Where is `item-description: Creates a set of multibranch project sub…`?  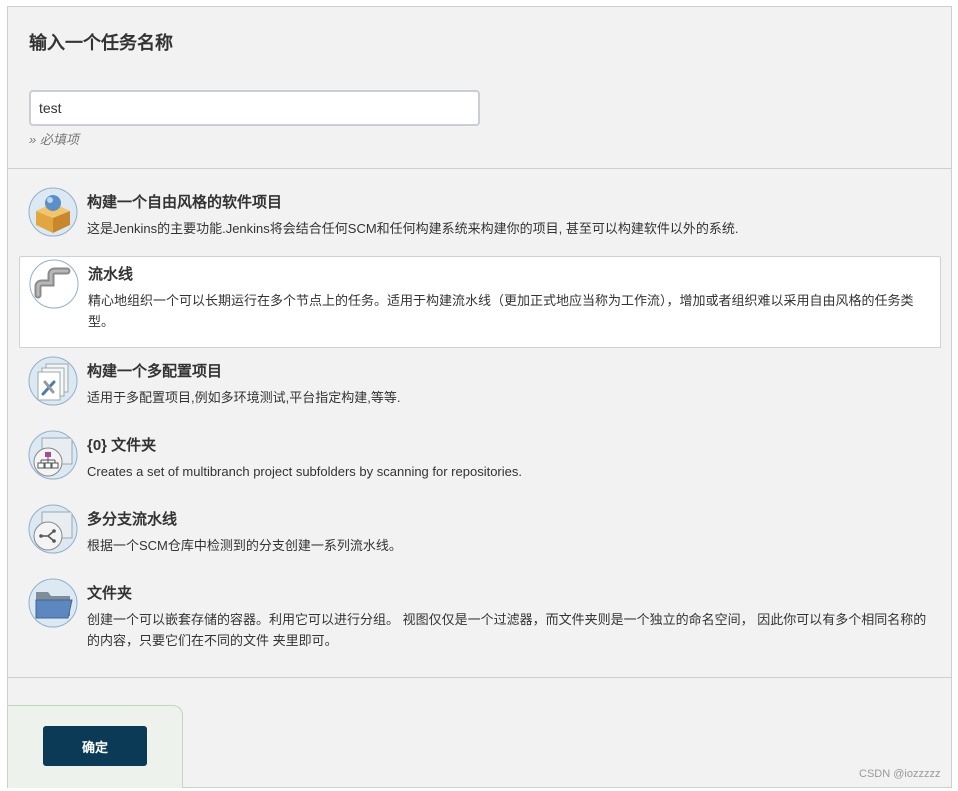 item-description: Creates a set of multibranch project sub… is located at coordinates (304, 471).